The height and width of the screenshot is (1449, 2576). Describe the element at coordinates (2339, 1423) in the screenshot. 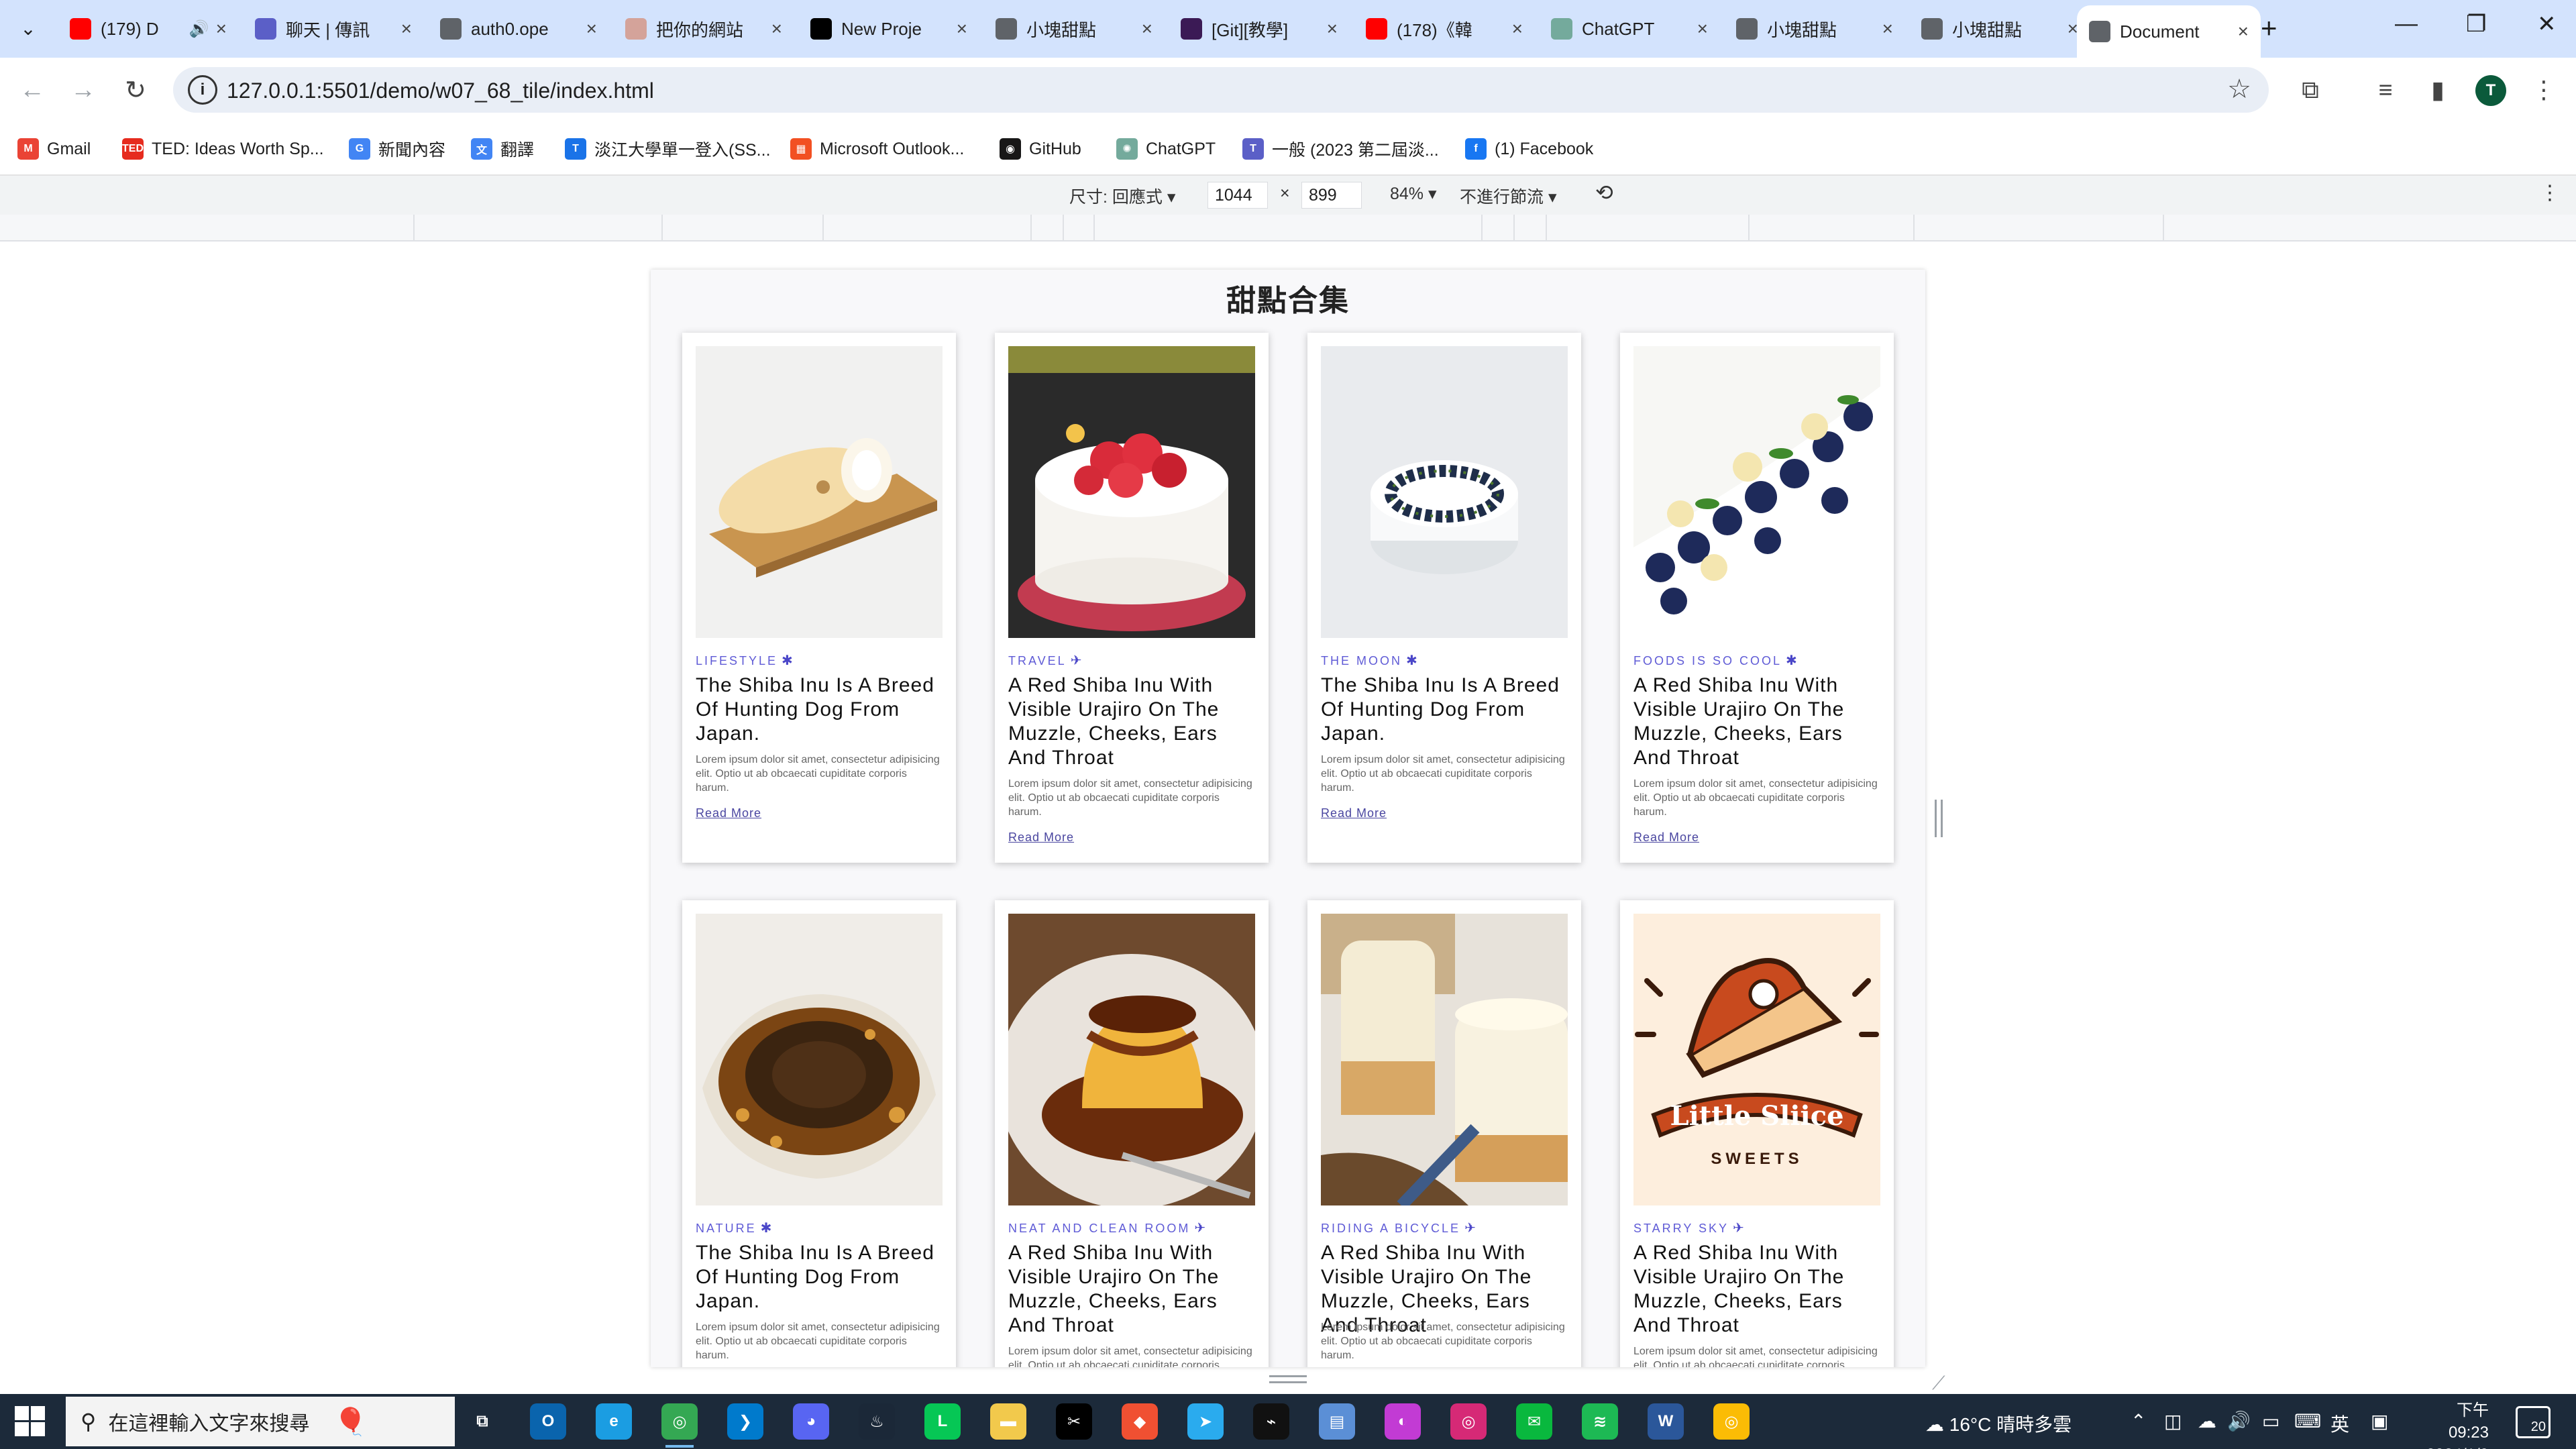

I see `ime-indicator: 英` at that location.